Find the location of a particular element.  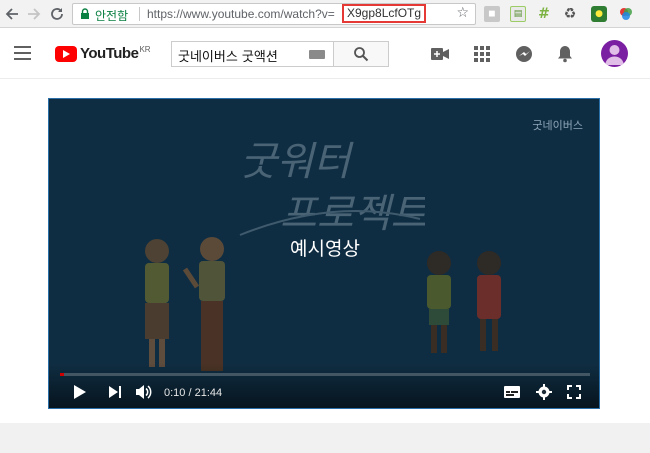

back-arrow-icon is located at coordinates (12, 14).